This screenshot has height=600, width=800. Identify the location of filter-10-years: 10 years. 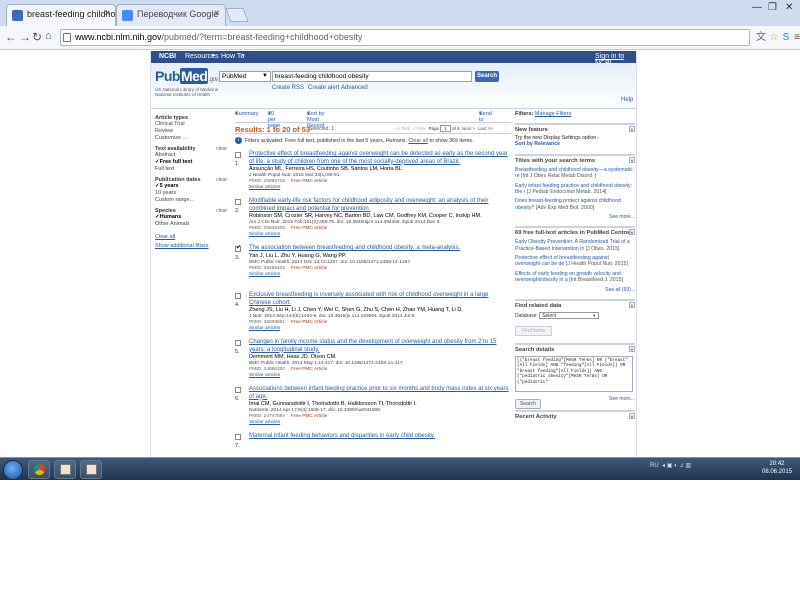
(191, 193).